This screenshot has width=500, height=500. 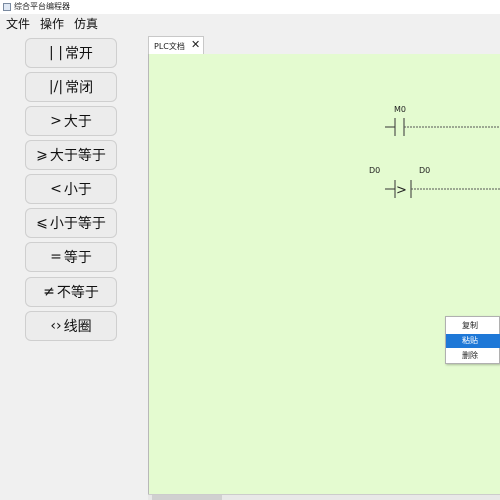 I want to click on less-than-button: < 小于, so click(x=71, y=189).